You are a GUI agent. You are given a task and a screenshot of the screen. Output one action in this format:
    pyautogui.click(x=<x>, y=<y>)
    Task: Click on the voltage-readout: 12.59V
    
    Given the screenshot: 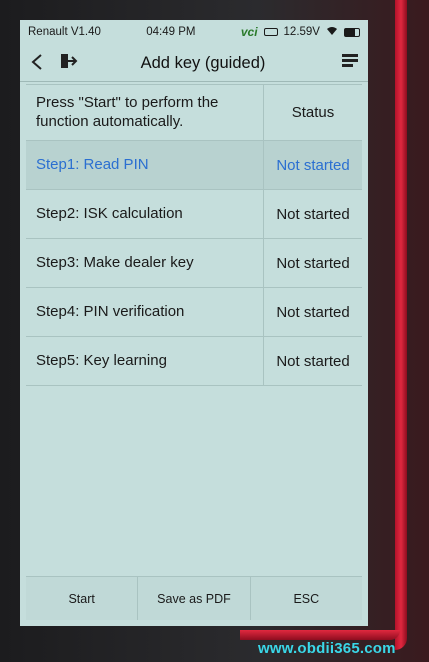 What is the action you would take?
    pyautogui.click(x=301, y=32)
    